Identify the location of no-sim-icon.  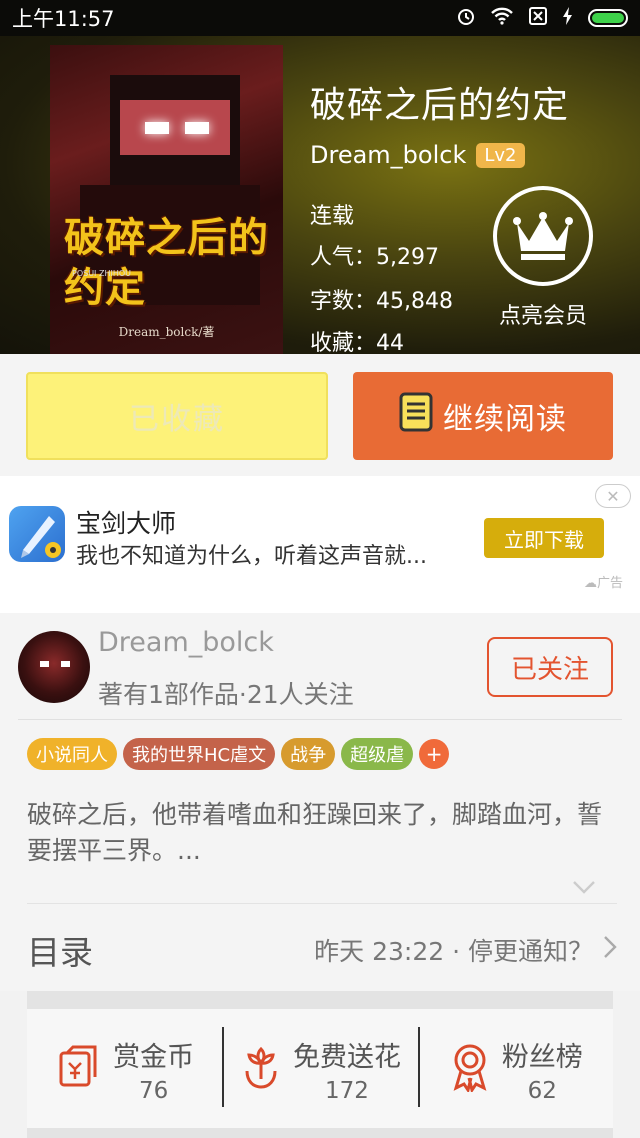
(538, 18).